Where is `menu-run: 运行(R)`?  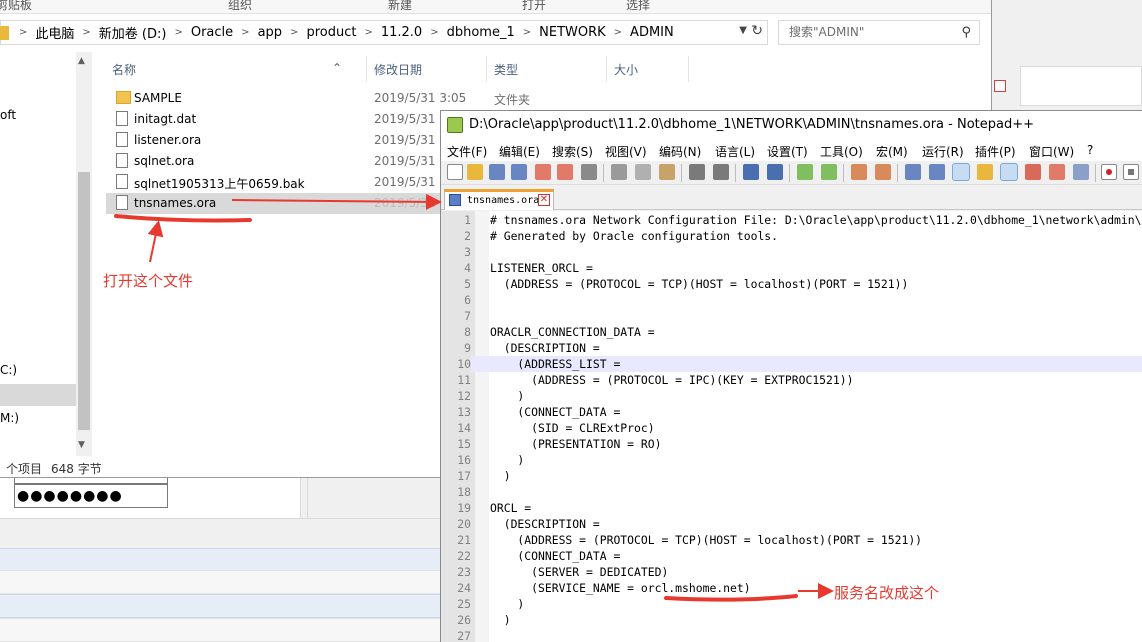
menu-run: 运行(R) is located at coordinates (943, 151).